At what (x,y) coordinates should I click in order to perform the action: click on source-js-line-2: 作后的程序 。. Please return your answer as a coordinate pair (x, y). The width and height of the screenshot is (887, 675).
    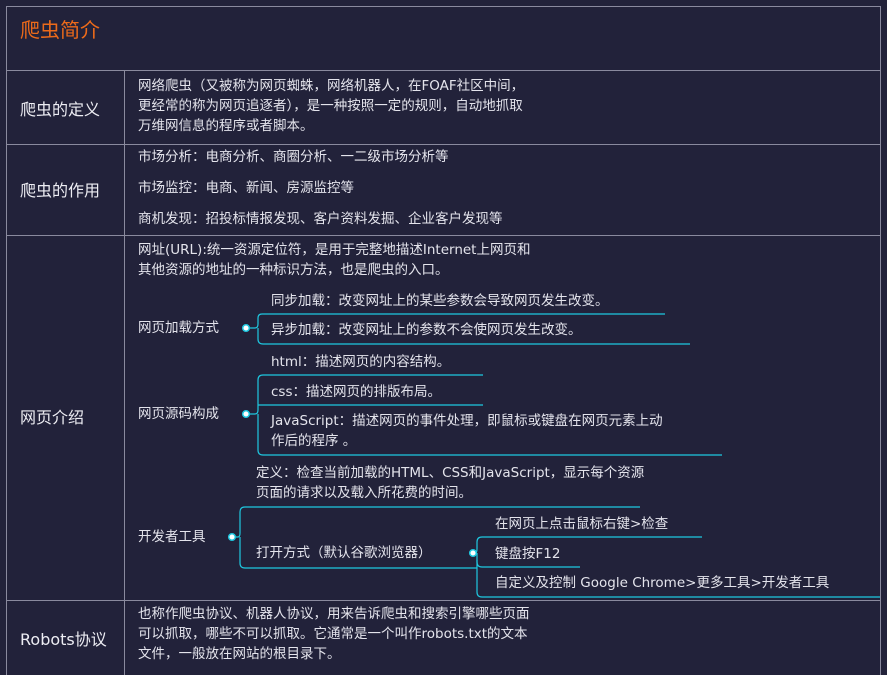
    Looking at the image, I should click on (314, 441).